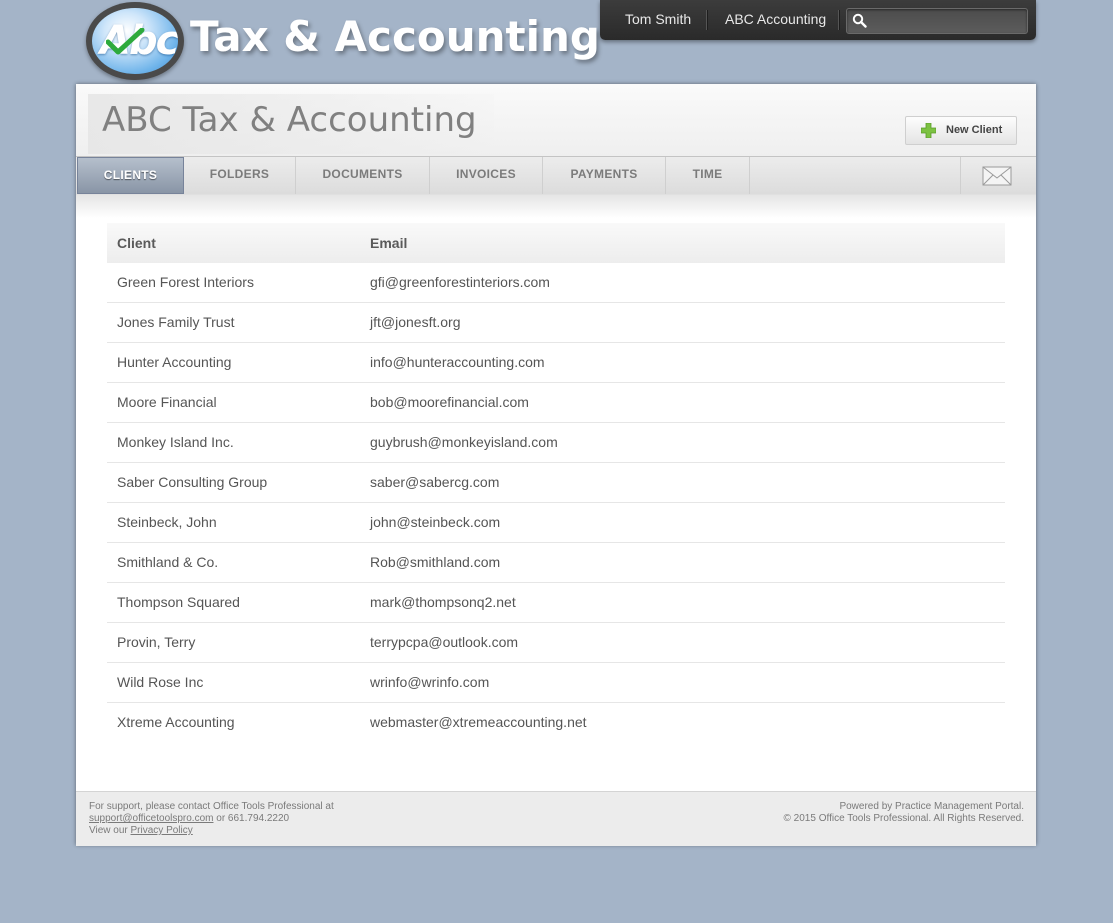 The image size is (1113, 923). I want to click on client-name: Saber Consulting Group, so click(192, 482).